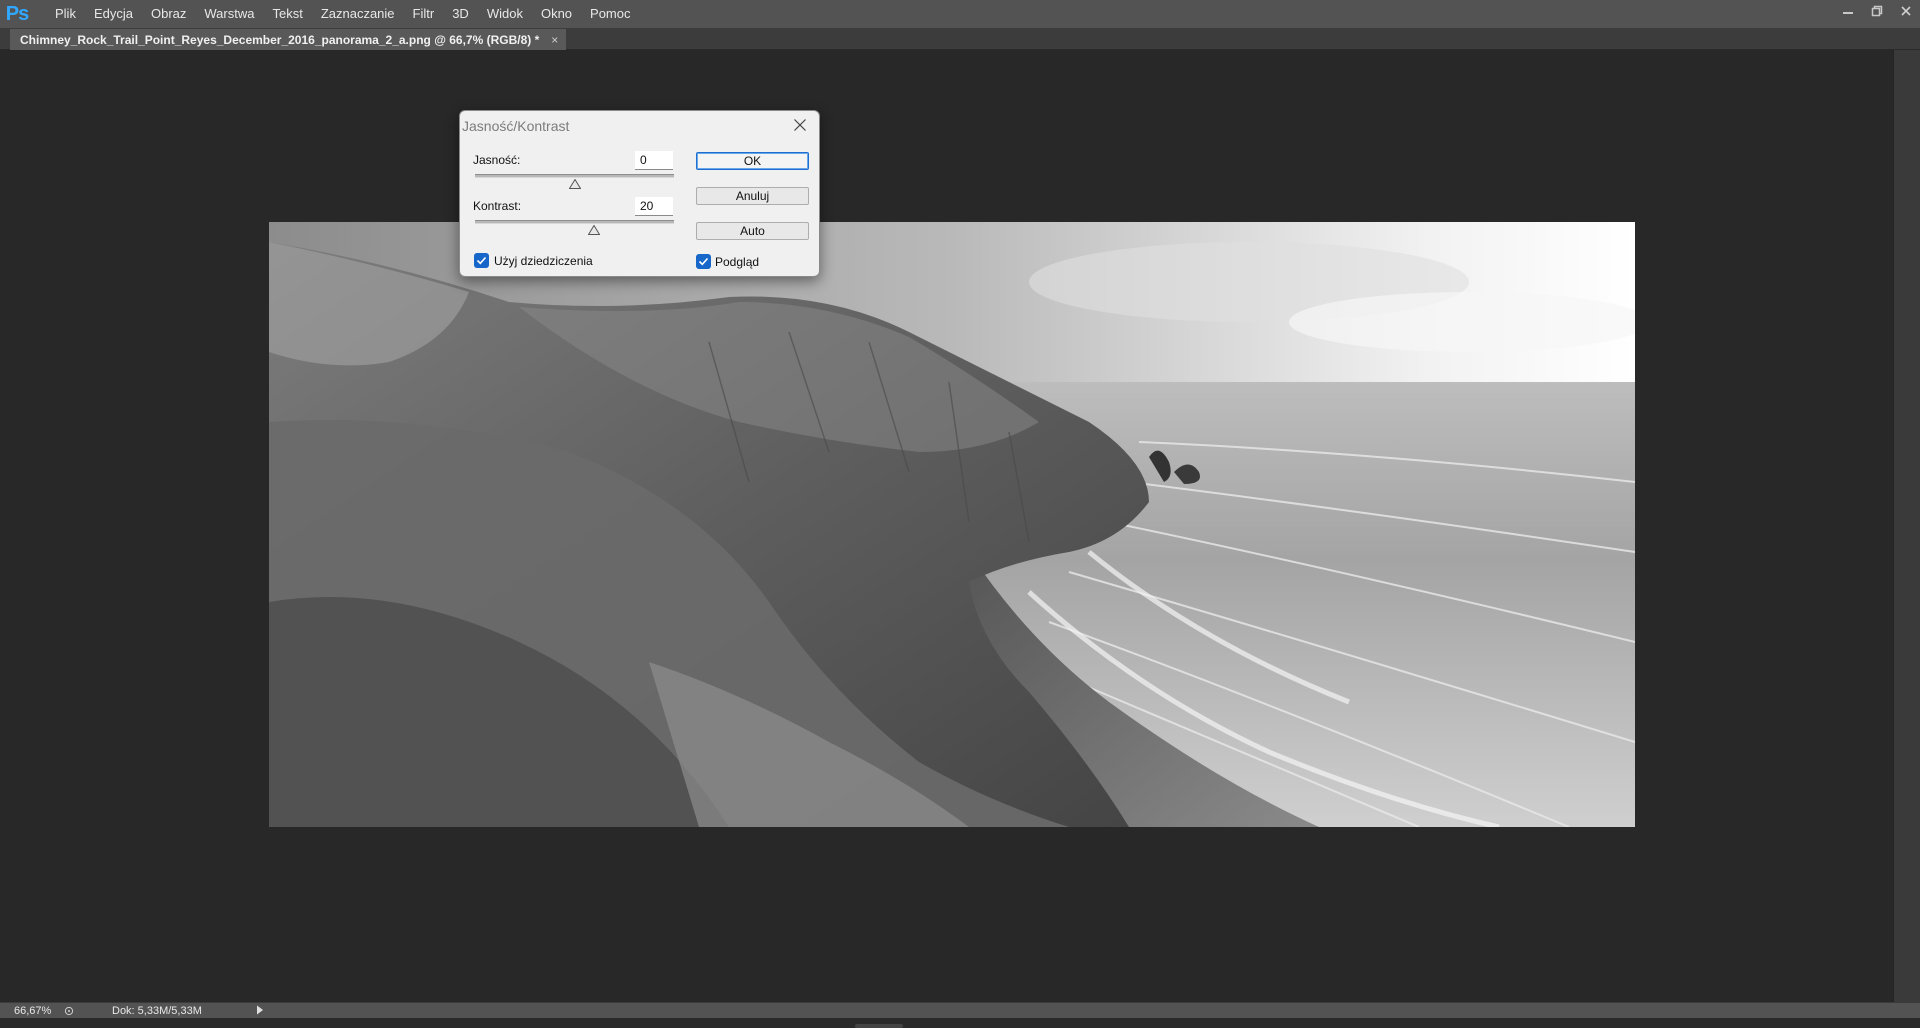  Describe the element at coordinates (229, 14) in the screenshot. I see `menu-item-warstwa: Warstwa` at that location.